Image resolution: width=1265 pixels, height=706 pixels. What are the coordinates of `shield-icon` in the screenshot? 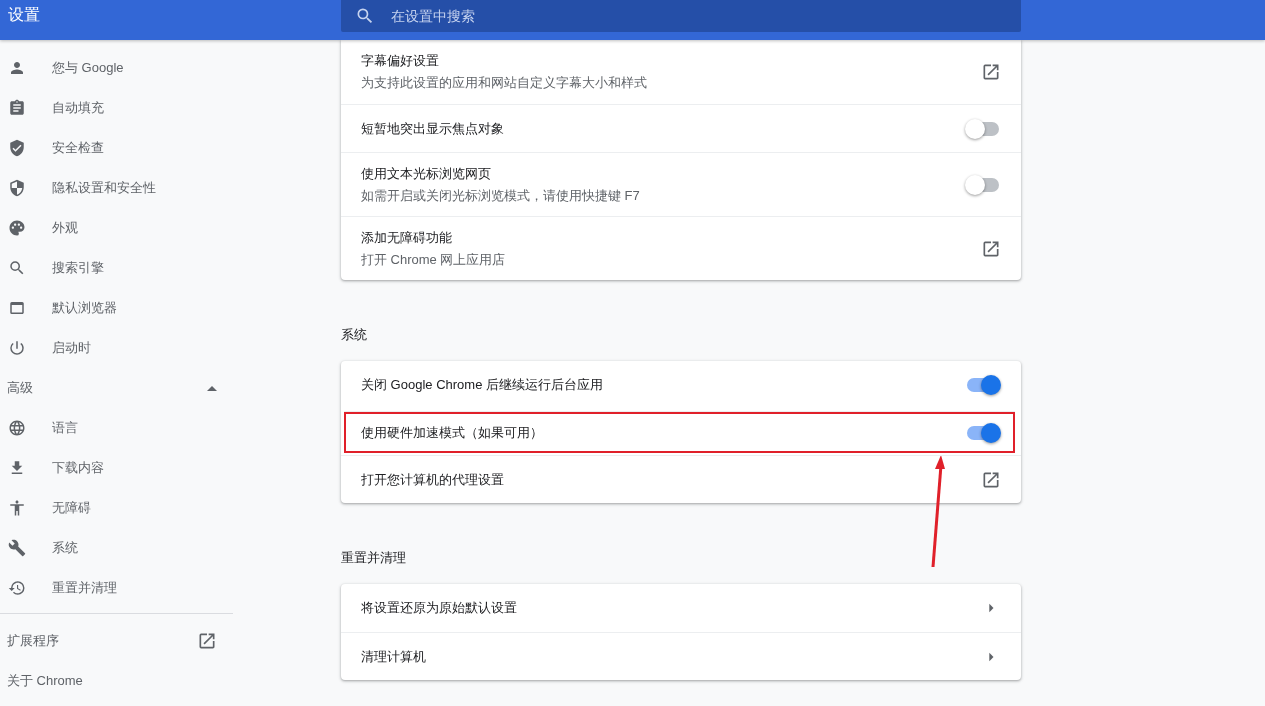 It's located at (17, 188).